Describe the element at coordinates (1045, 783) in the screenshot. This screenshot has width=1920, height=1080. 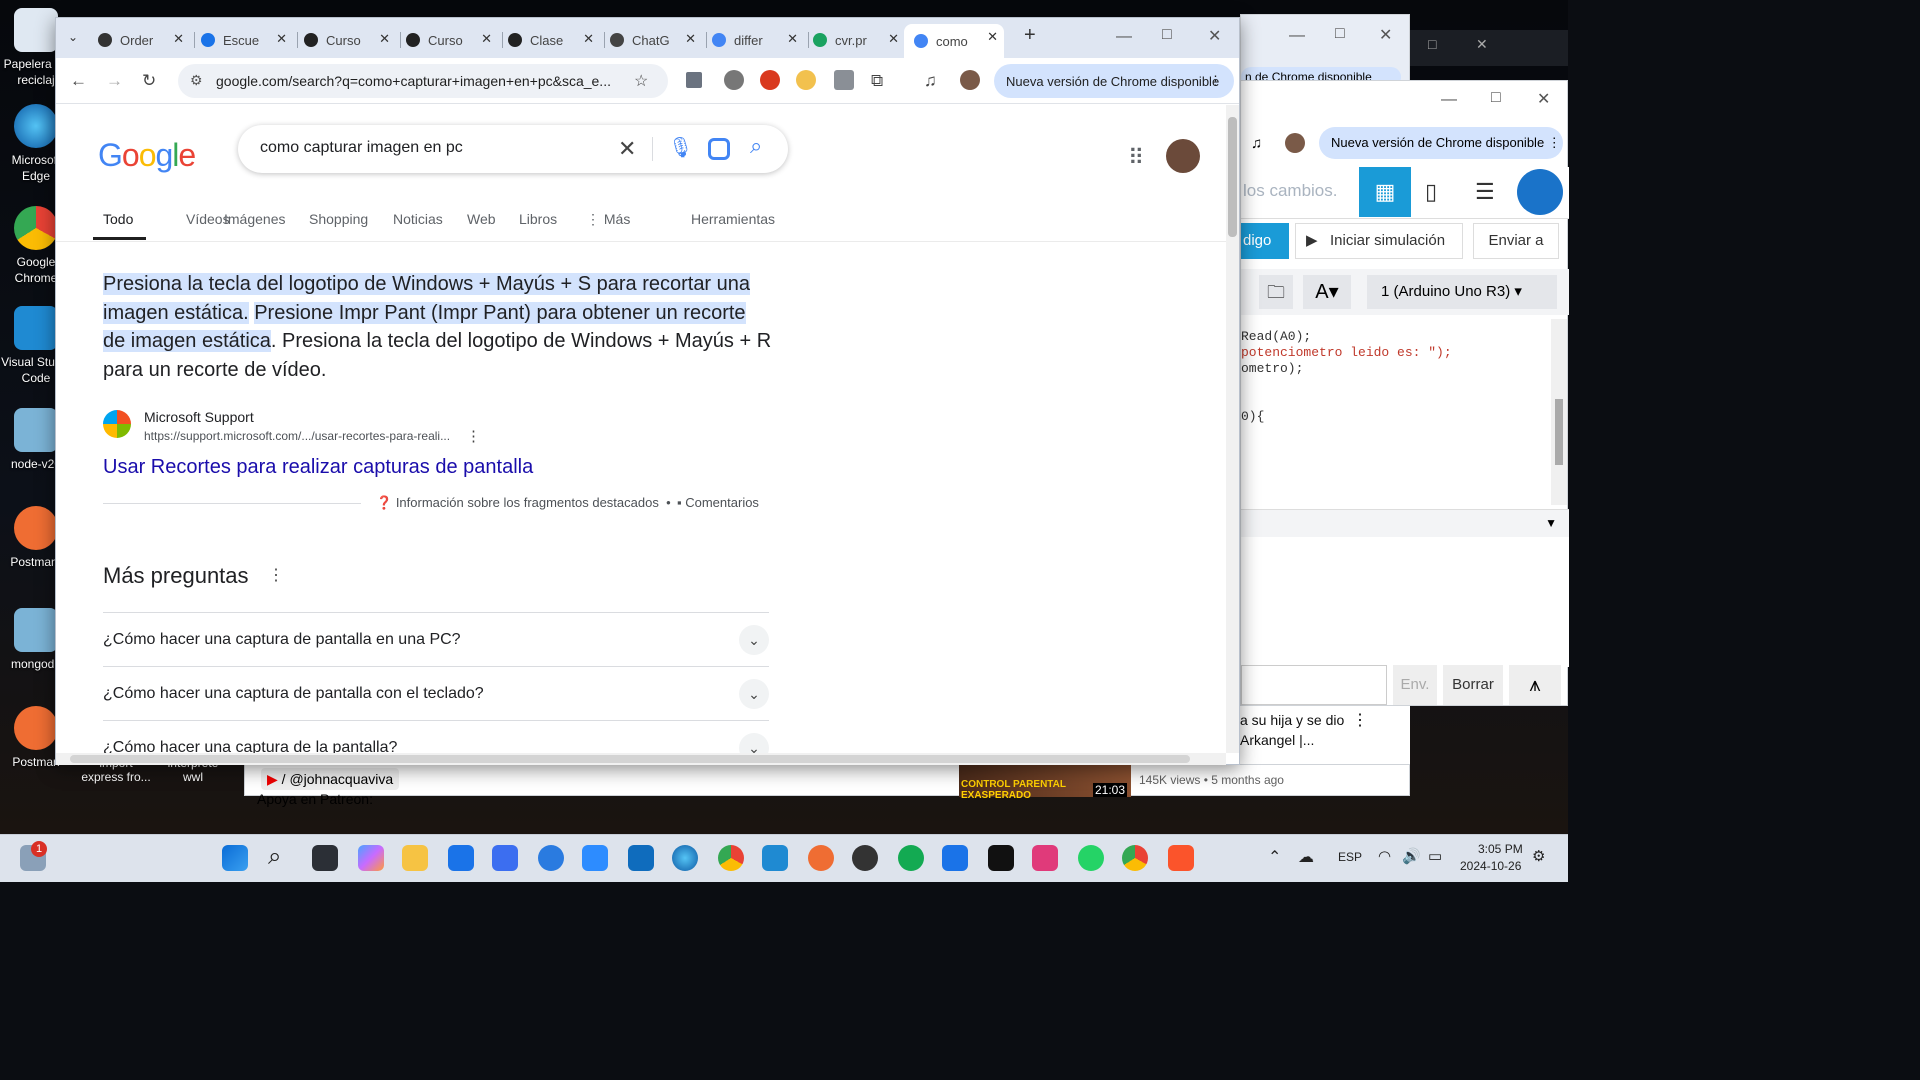
I see `video-thumbnail: CONTROL PARENTAL EXASPERADO 21:03` at that location.